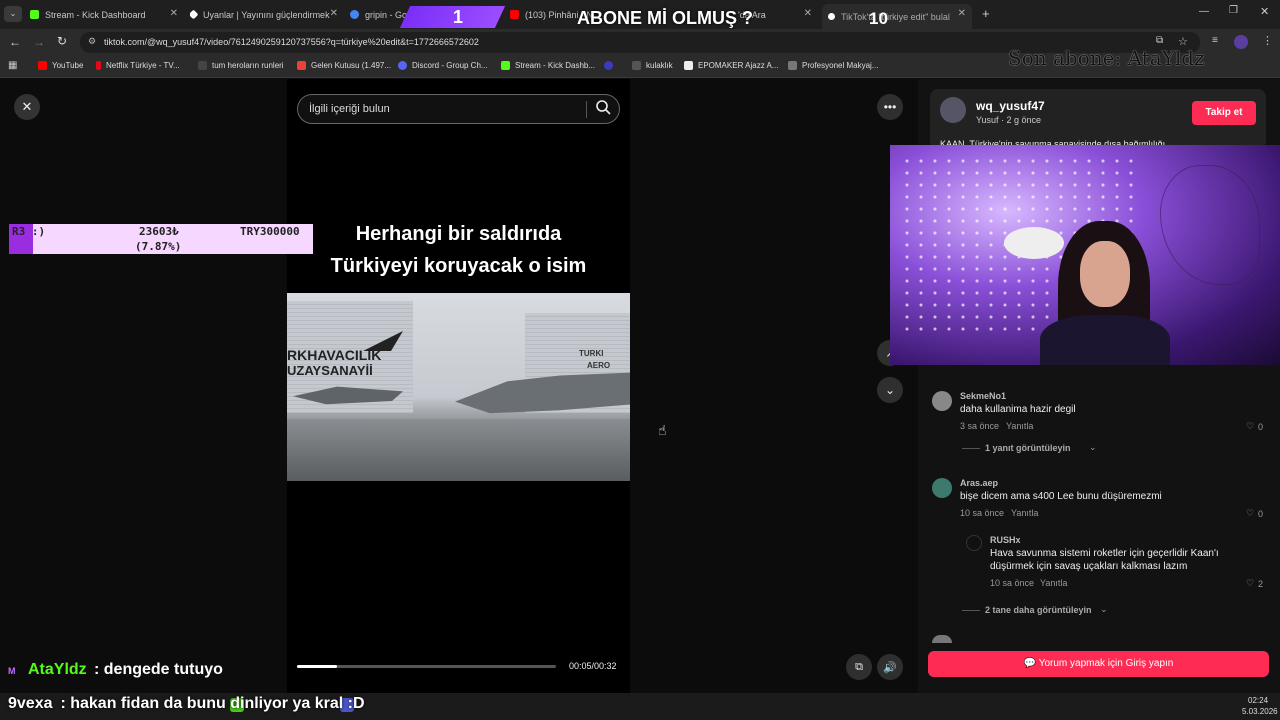  What do you see at coordinates (652, 65) in the screenshot?
I see `bookmark-kulaklik: kulaklık` at bounding box center [652, 65].